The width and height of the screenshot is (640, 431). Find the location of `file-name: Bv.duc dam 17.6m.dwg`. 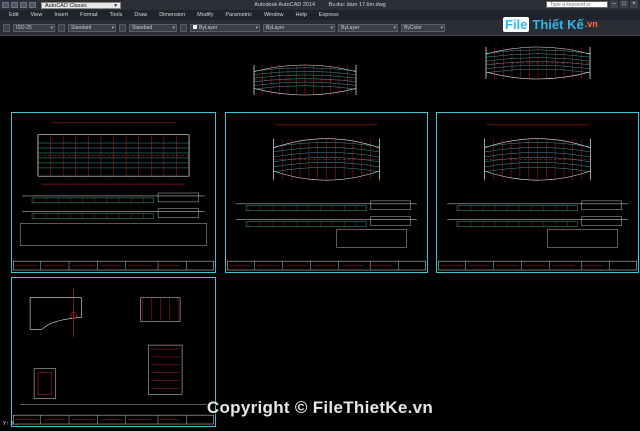

file-name: Bv.duc dam 17.6m.dwg is located at coordinates (357, 5).